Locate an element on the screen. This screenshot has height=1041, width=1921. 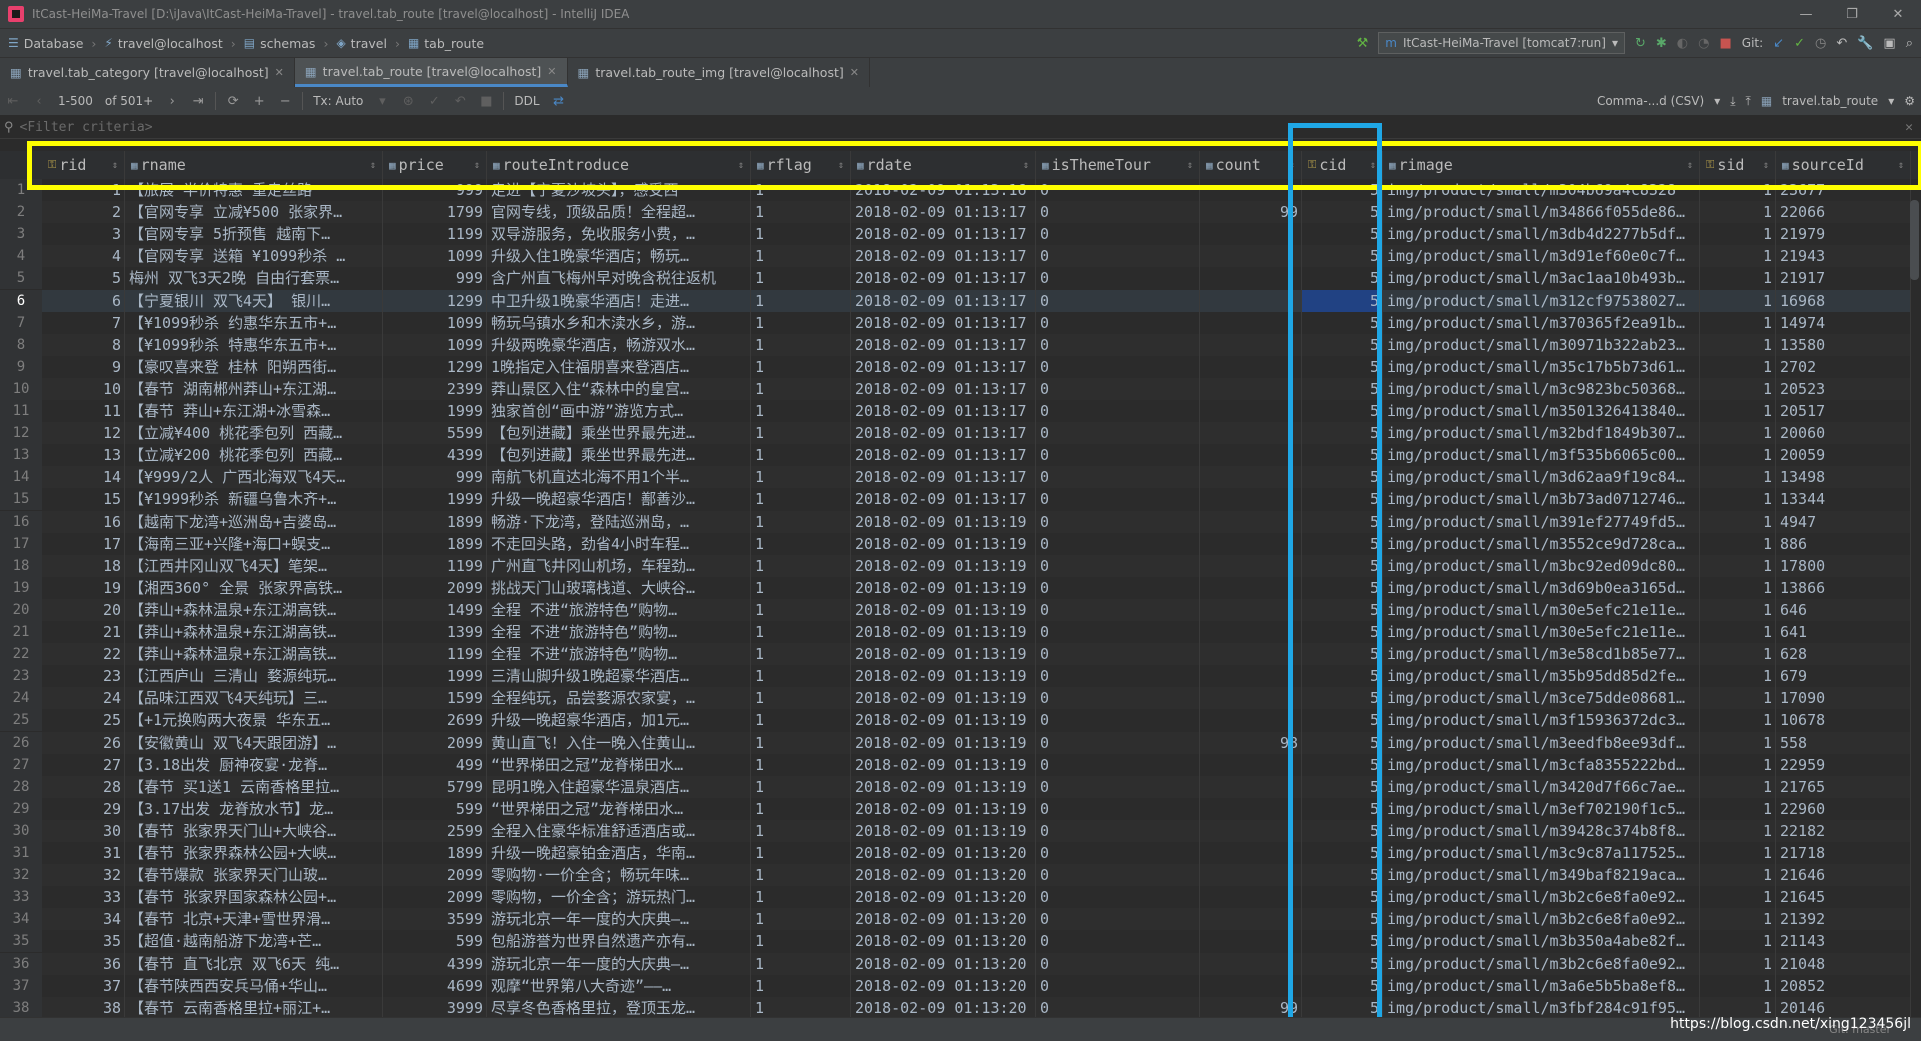
filter-criteria-input: ⚲ <Filter criteria> ✕ is located at coordinates (960, 127).